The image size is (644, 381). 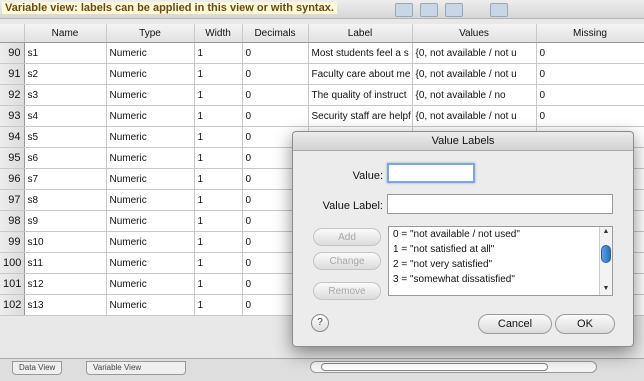 I want to click on row-number: 99, so click(x=12, y=242).